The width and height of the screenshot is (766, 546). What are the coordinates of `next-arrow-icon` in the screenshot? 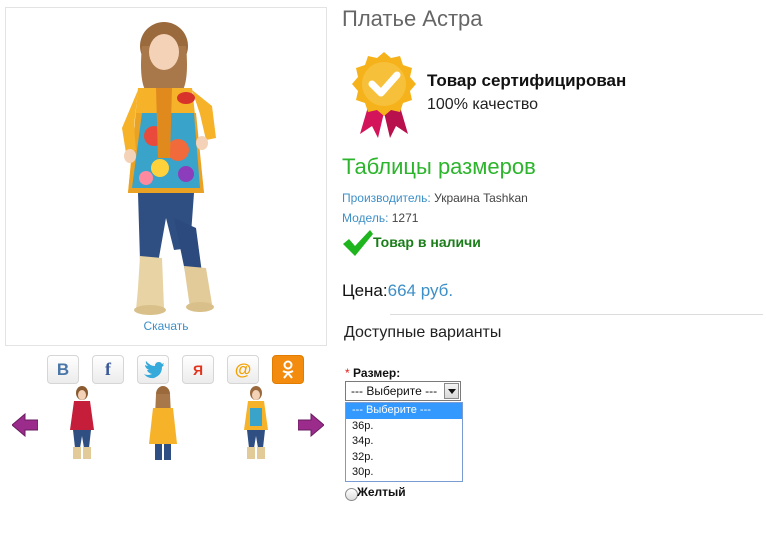 It's located at (311, 425).